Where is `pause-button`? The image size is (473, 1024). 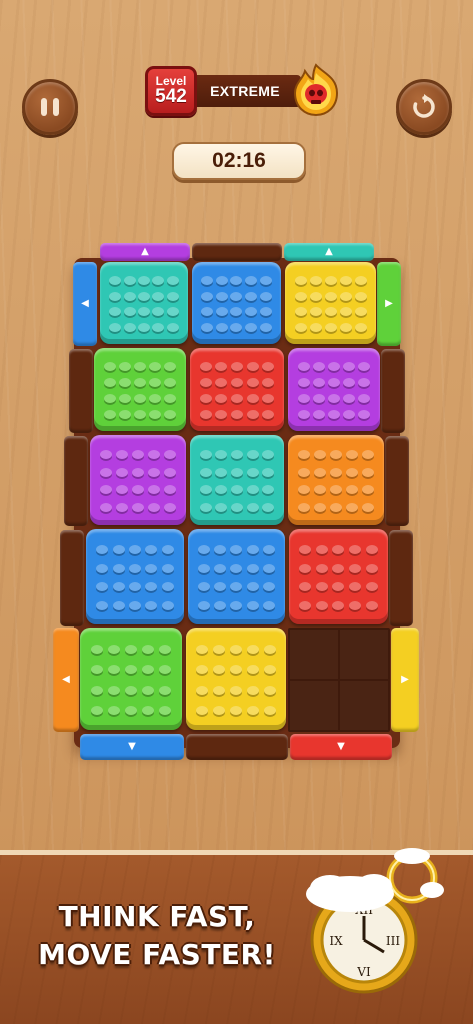
pause-button is located at coordinates (50, 107).